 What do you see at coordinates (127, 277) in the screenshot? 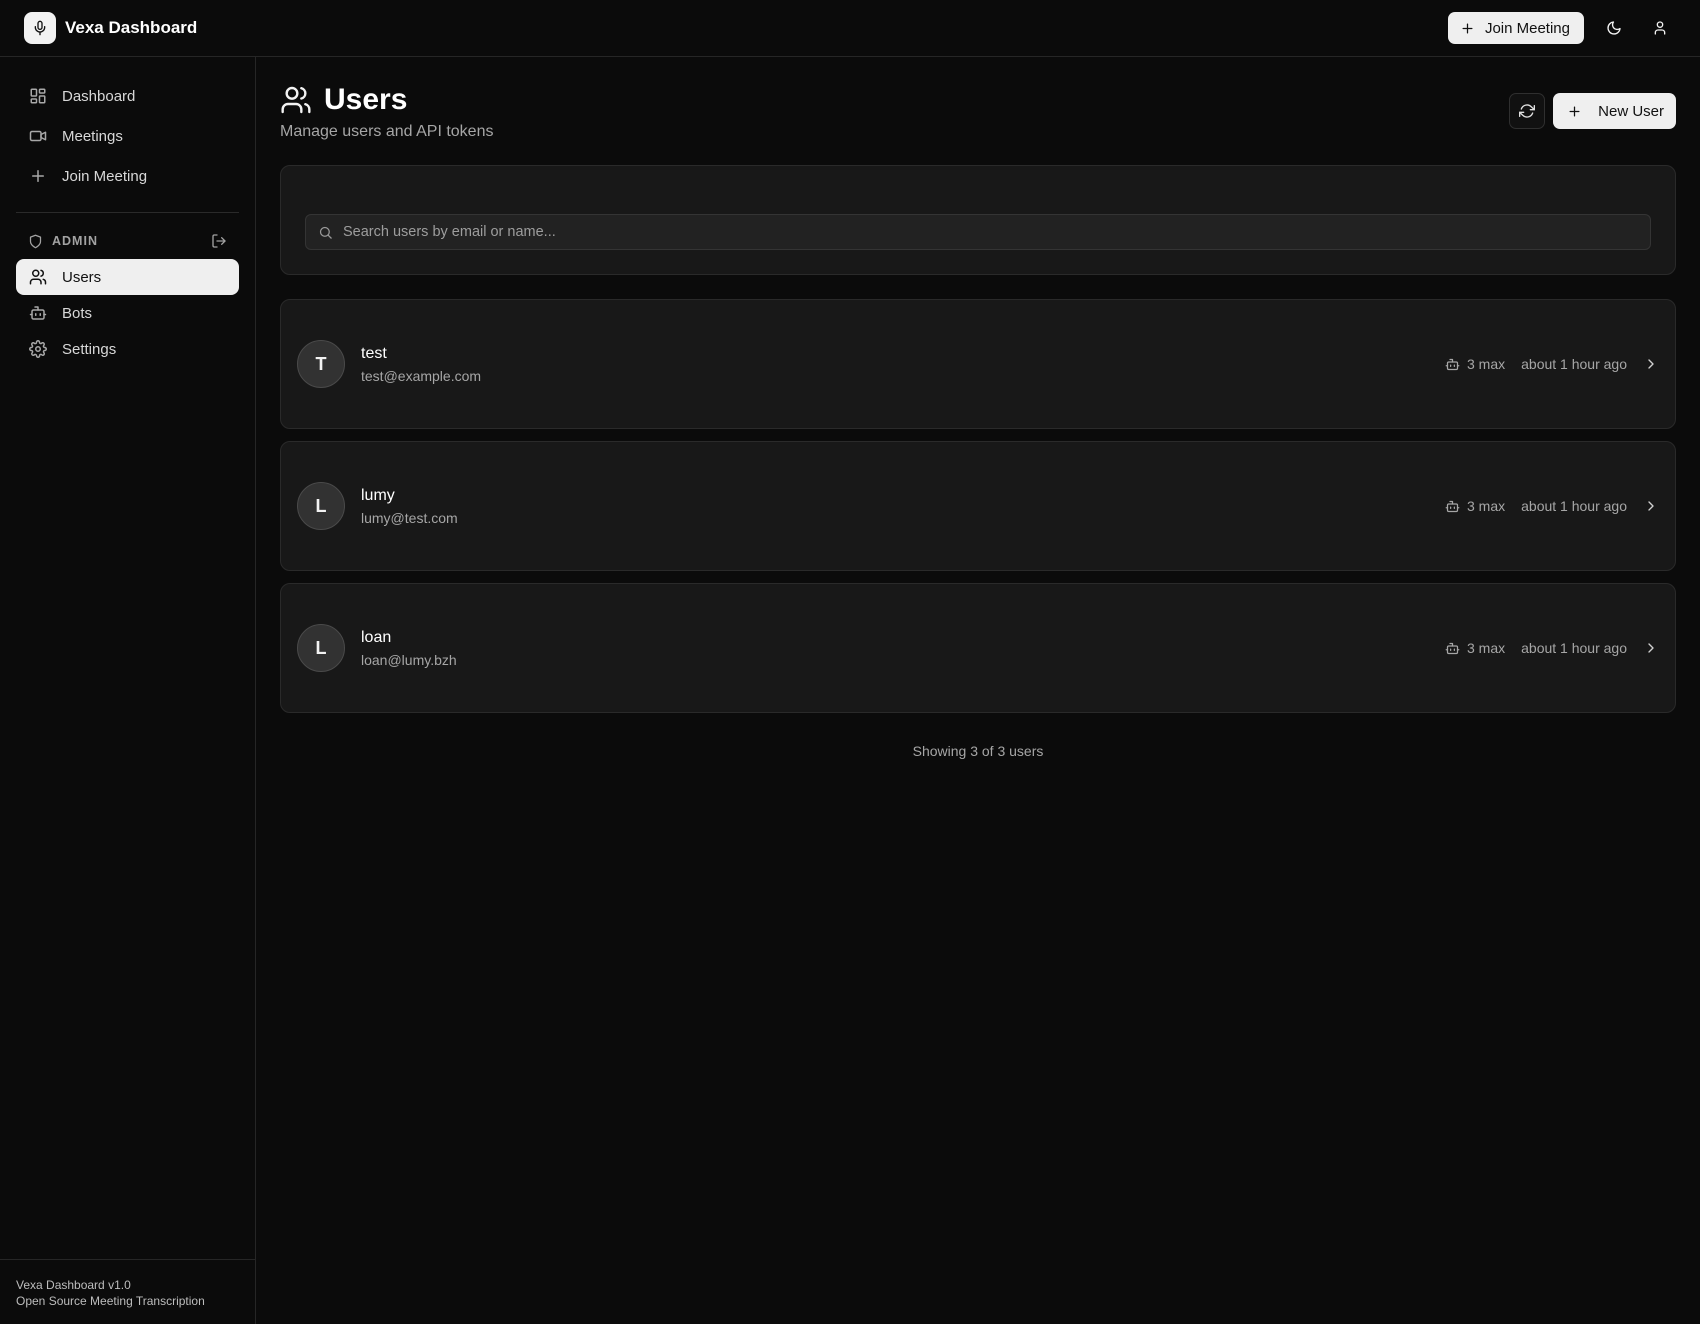
I see `sidebar-item-users: Users` at bounding box center [127, 277].